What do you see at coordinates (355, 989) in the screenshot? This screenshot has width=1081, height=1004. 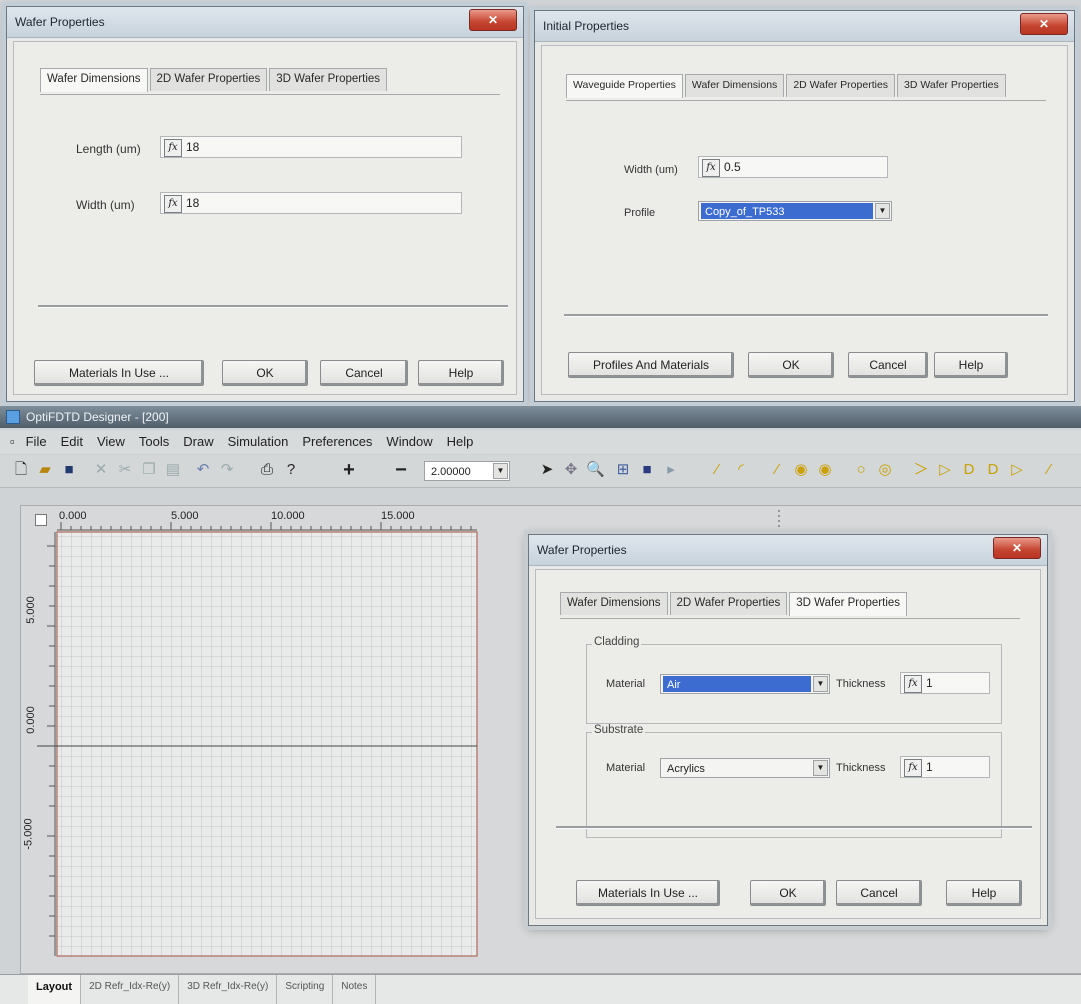 I see `tab-notes: Notes` at bounding box center [355, 989].